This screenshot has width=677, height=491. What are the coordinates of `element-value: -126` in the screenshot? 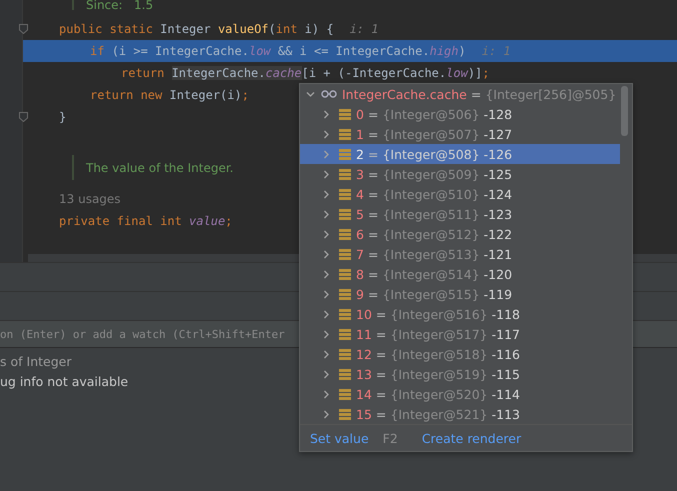 It's located at (498, 154).